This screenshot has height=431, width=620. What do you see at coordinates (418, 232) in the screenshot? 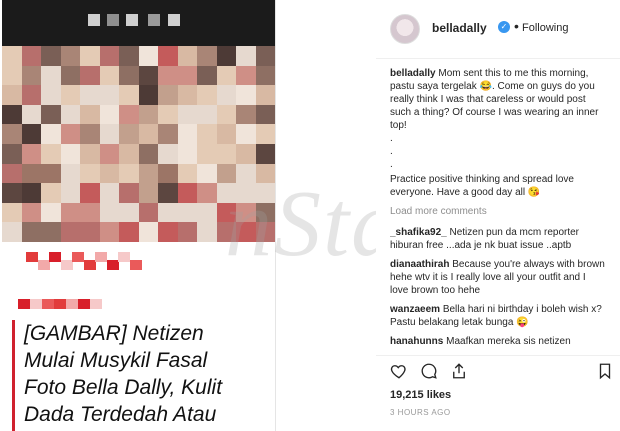
I see `comment-username: _shafika92_` at bounding box center [418, 232].